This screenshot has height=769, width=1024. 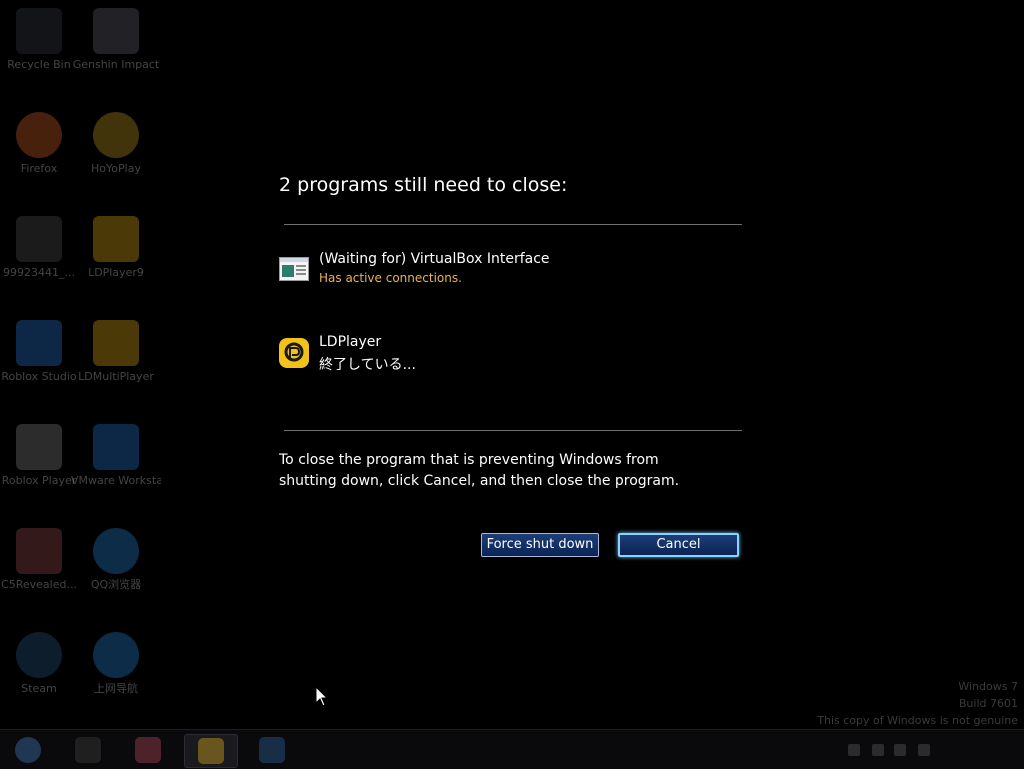 What do you see at coordinates (39, 655) in the screenshot?
I see `steam-icon` at bounding box center [39, 655].